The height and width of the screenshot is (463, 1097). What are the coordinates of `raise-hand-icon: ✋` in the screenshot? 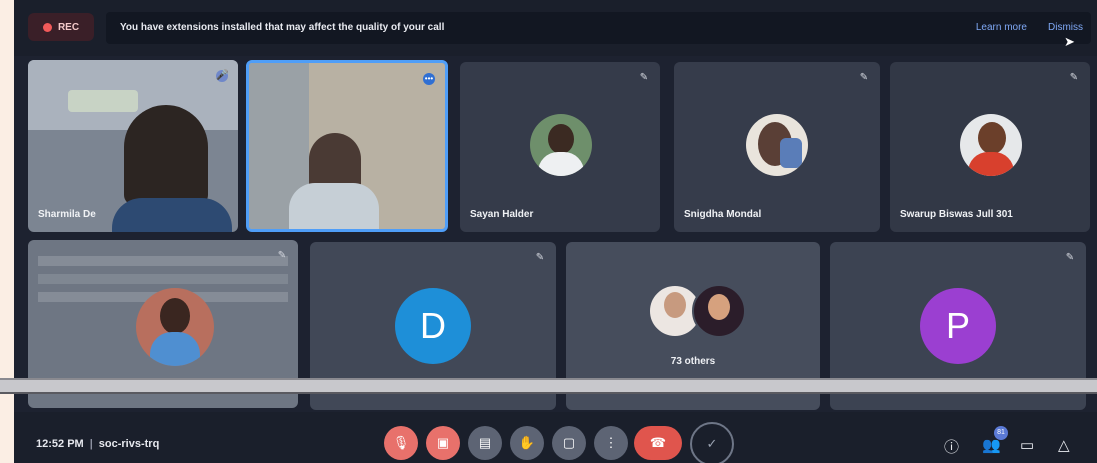 It's located at (527, 442).